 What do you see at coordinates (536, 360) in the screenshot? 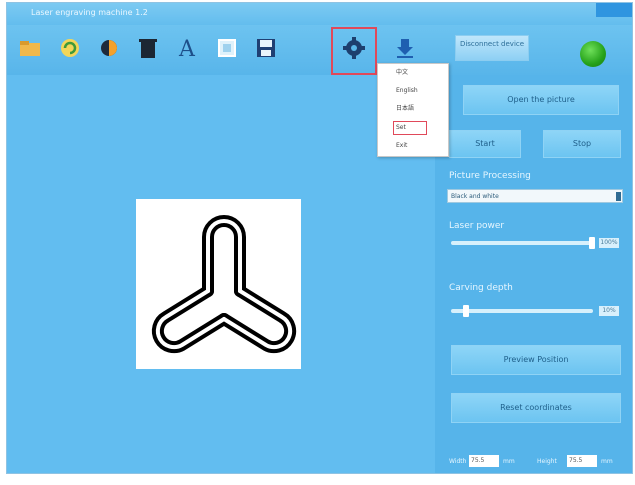
I see `preview-position-button: Preview Position` at bounding box center [536, 360].